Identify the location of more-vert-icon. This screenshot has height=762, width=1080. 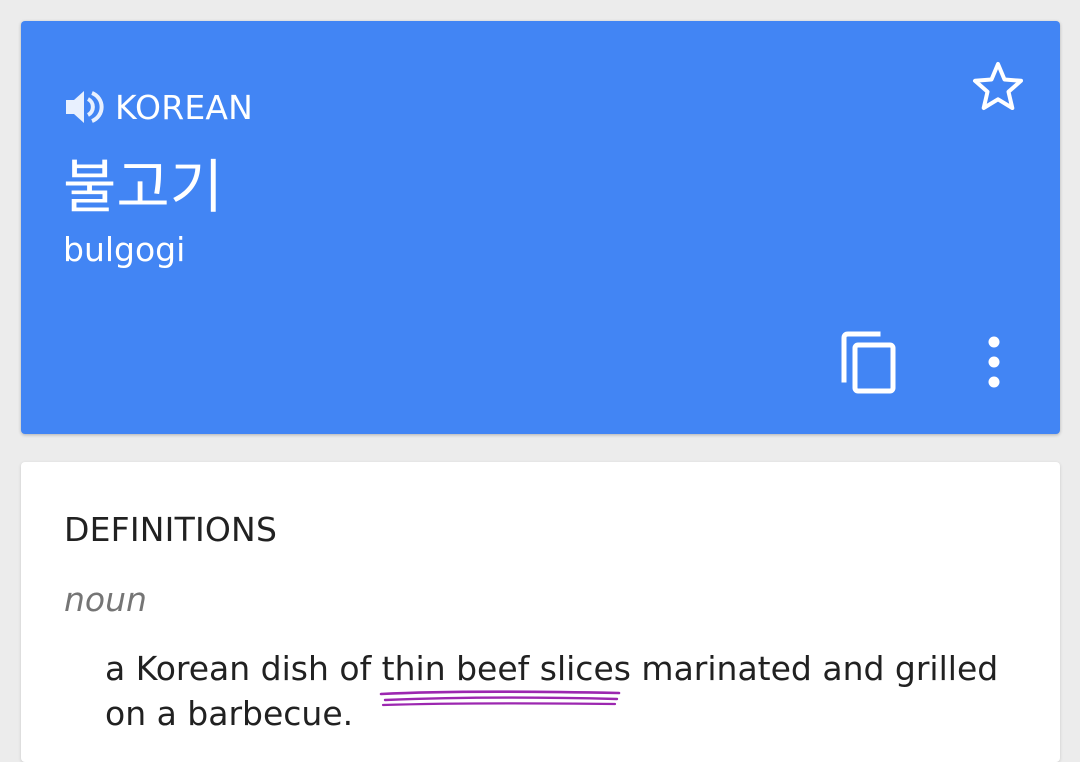
(994, 362).